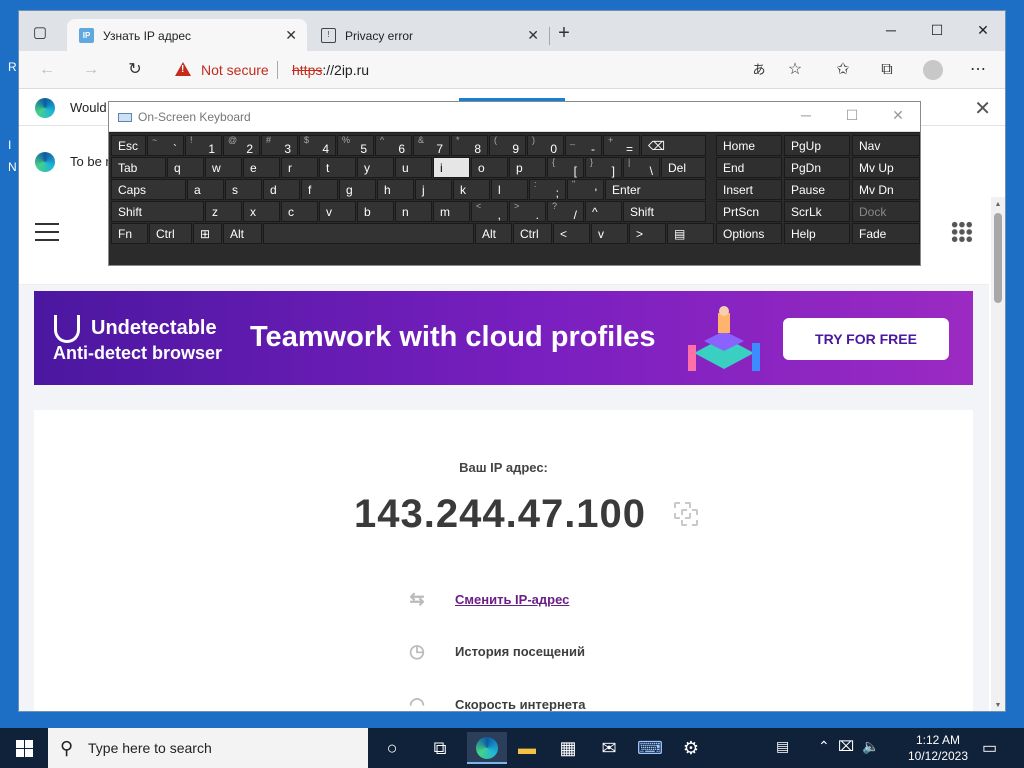  I want to click on change-ip-link: ⇆ Сменить IP-адрес, so click(556, 600).